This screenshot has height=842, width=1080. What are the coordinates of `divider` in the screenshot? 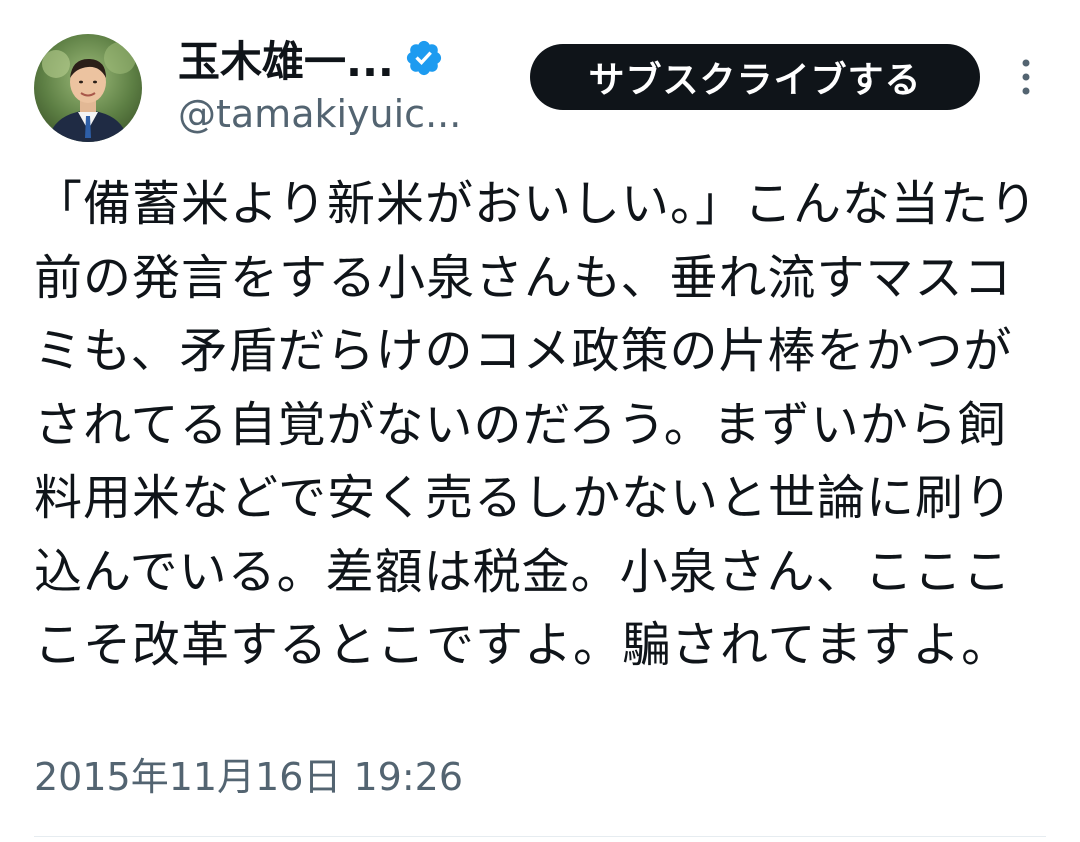 It's located at (540, 836).